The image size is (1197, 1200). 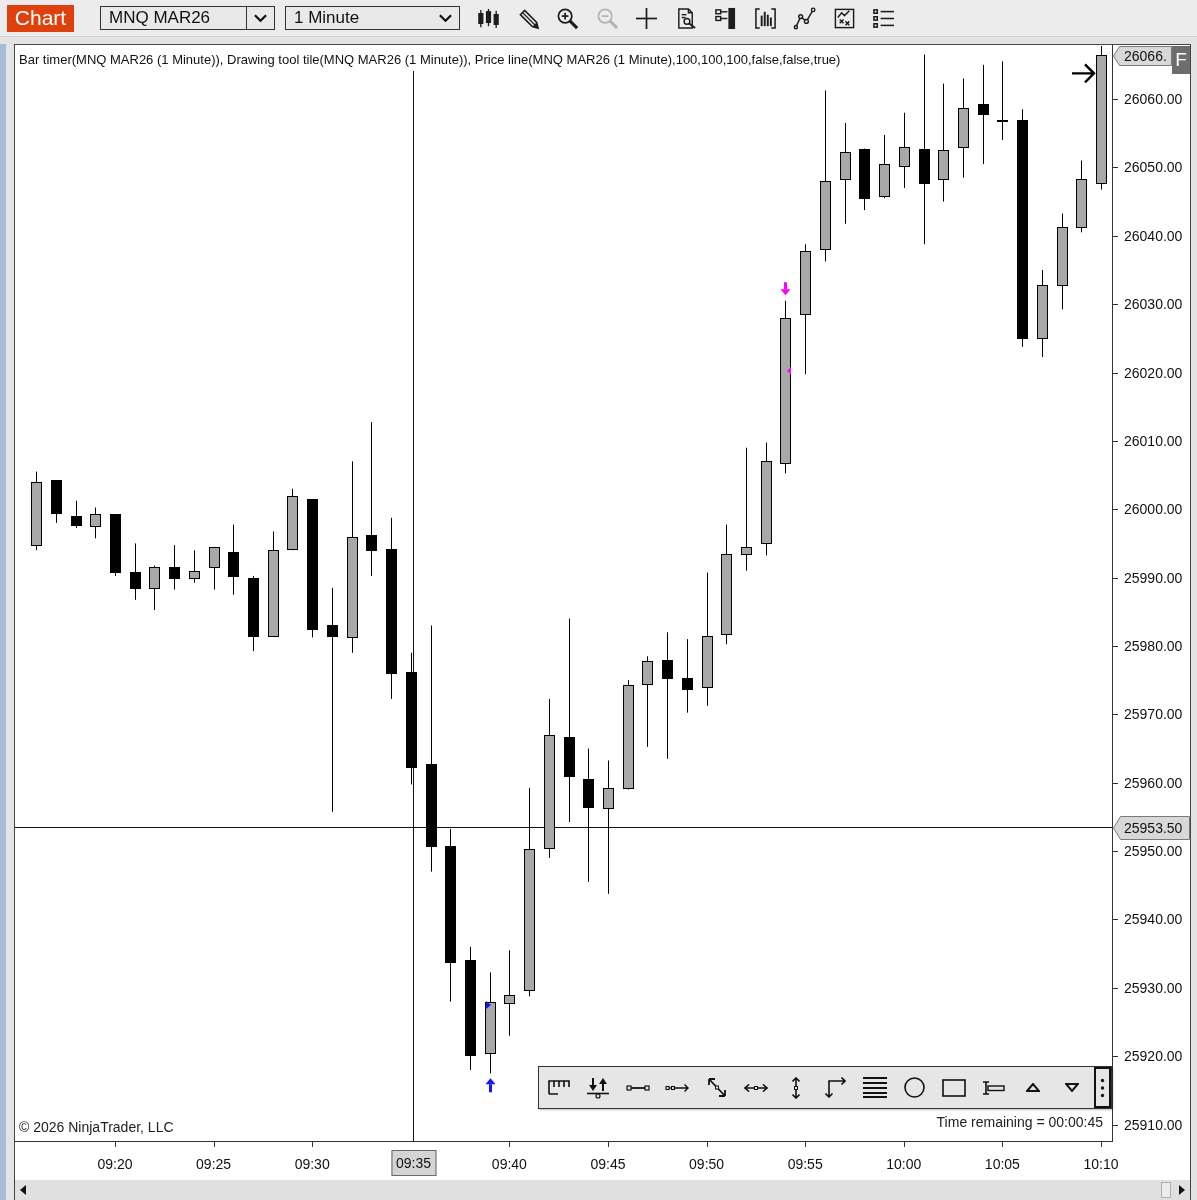 What do you see at coordinates (1002, 1164) in the screenshot?
I see `time-label: 10:05` at bounding box center [1002, 1164].